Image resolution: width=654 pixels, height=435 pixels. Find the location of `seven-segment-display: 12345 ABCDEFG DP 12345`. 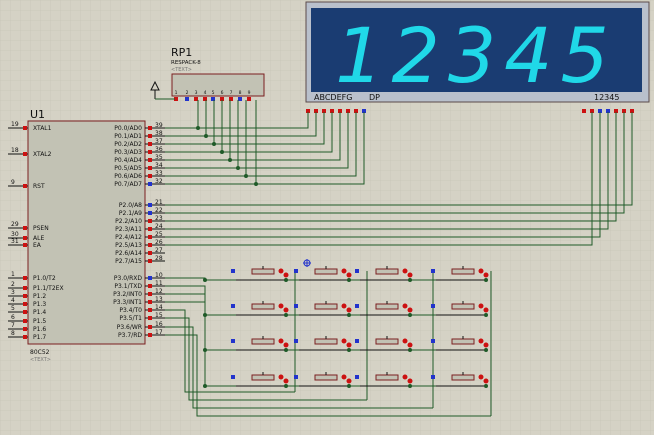

seven-segment-display: 12345 ABCDEFG DP 12345 is located at coordinates (477, 57).